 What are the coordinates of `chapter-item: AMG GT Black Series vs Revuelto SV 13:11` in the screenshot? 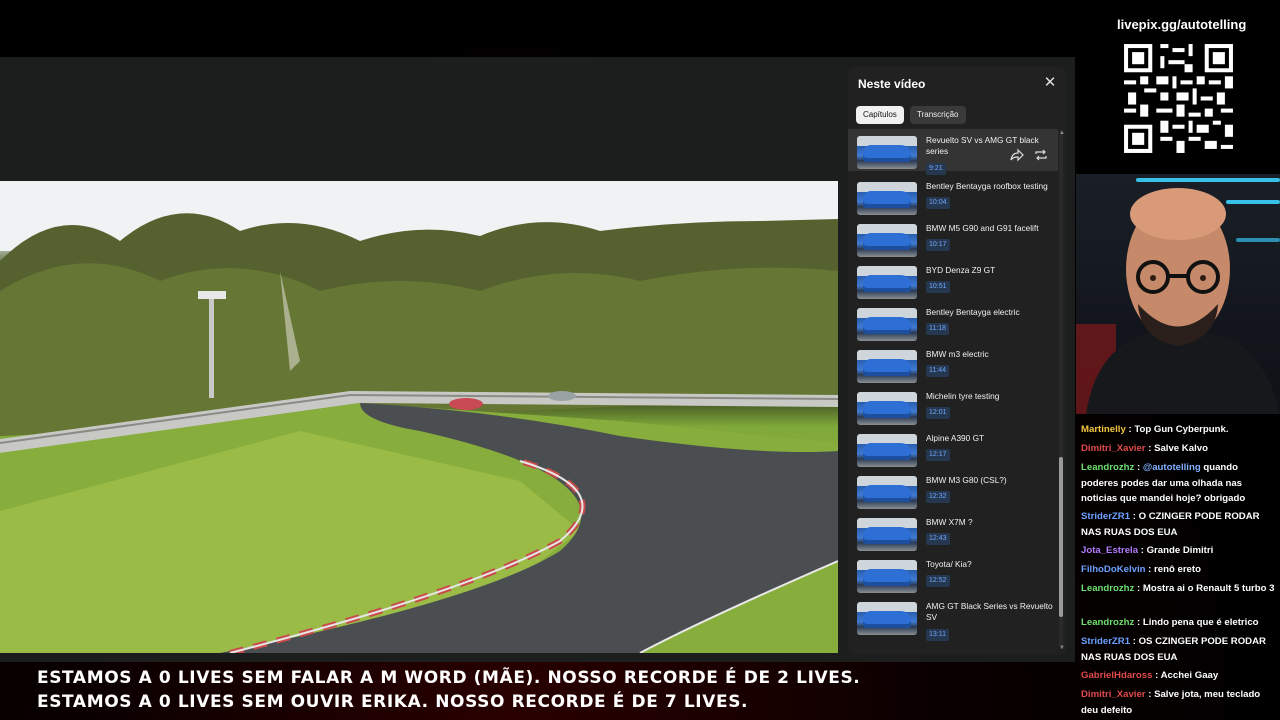 It's located at (953, 618).